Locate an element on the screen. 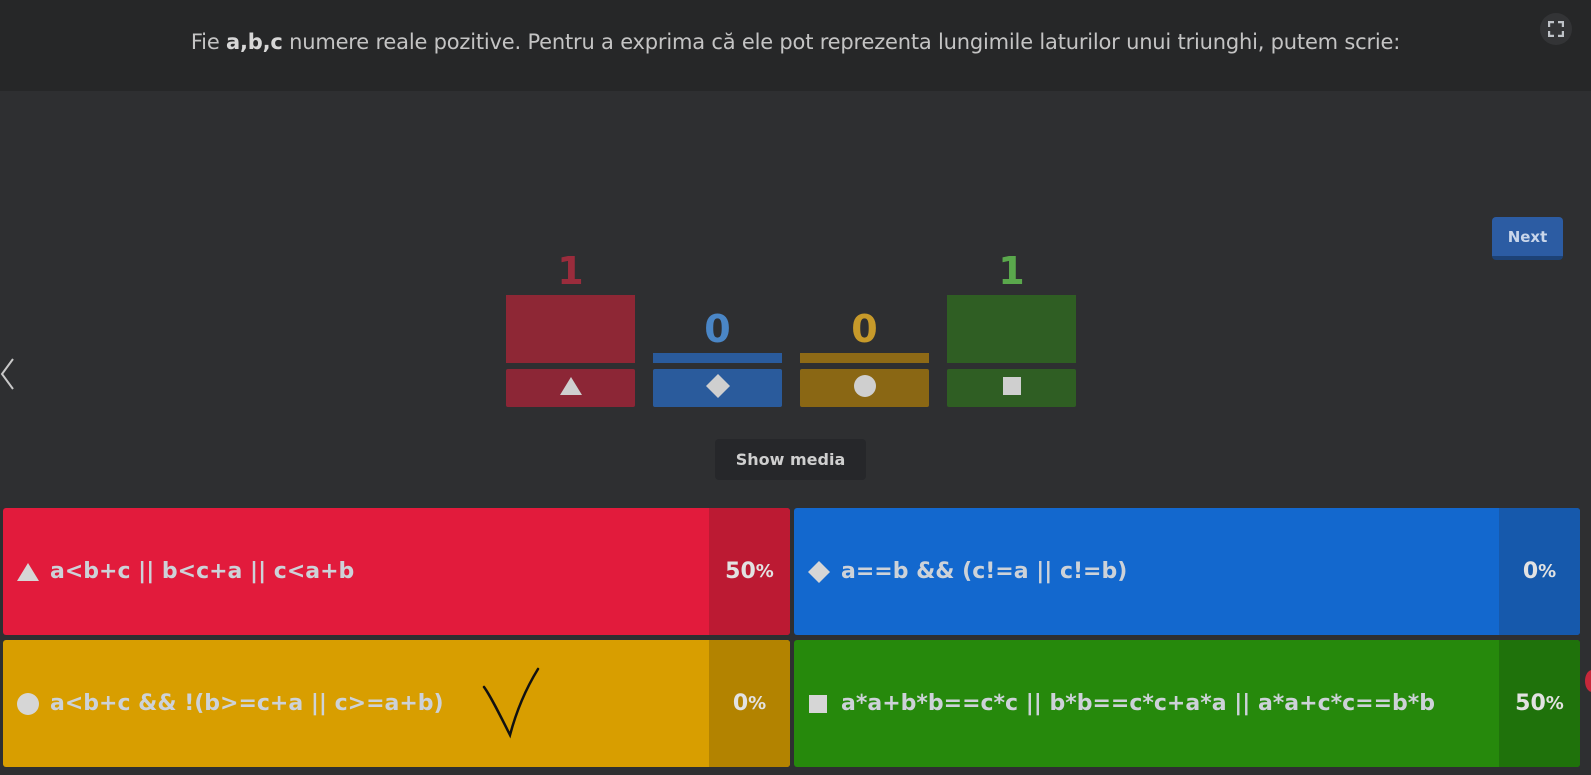 This screenshot has height=775, width=1591. cursor-indicator is located at coordinates (1588, 681).